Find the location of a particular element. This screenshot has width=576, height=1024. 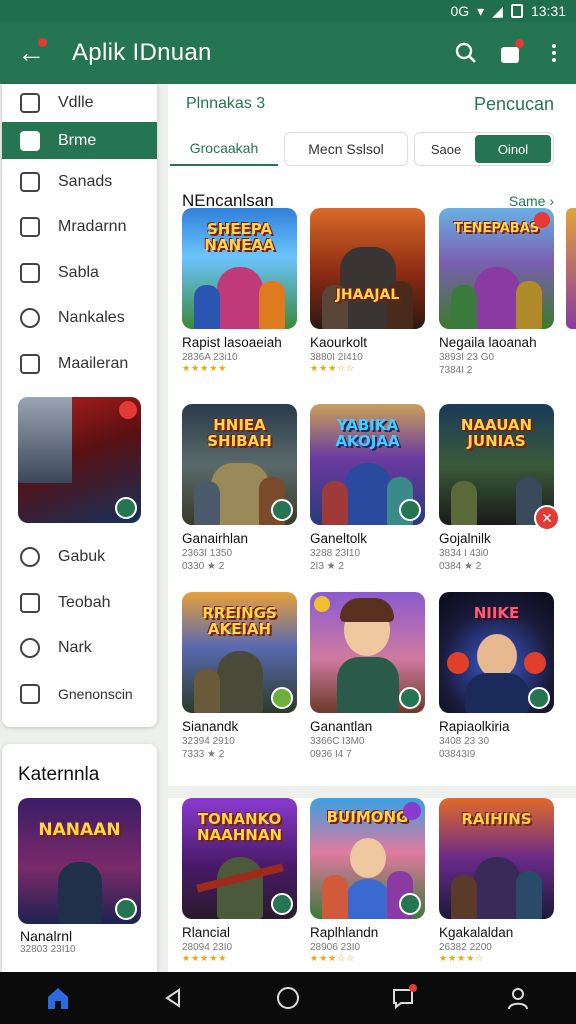

energy-orb is located at coordinates (535, 663).